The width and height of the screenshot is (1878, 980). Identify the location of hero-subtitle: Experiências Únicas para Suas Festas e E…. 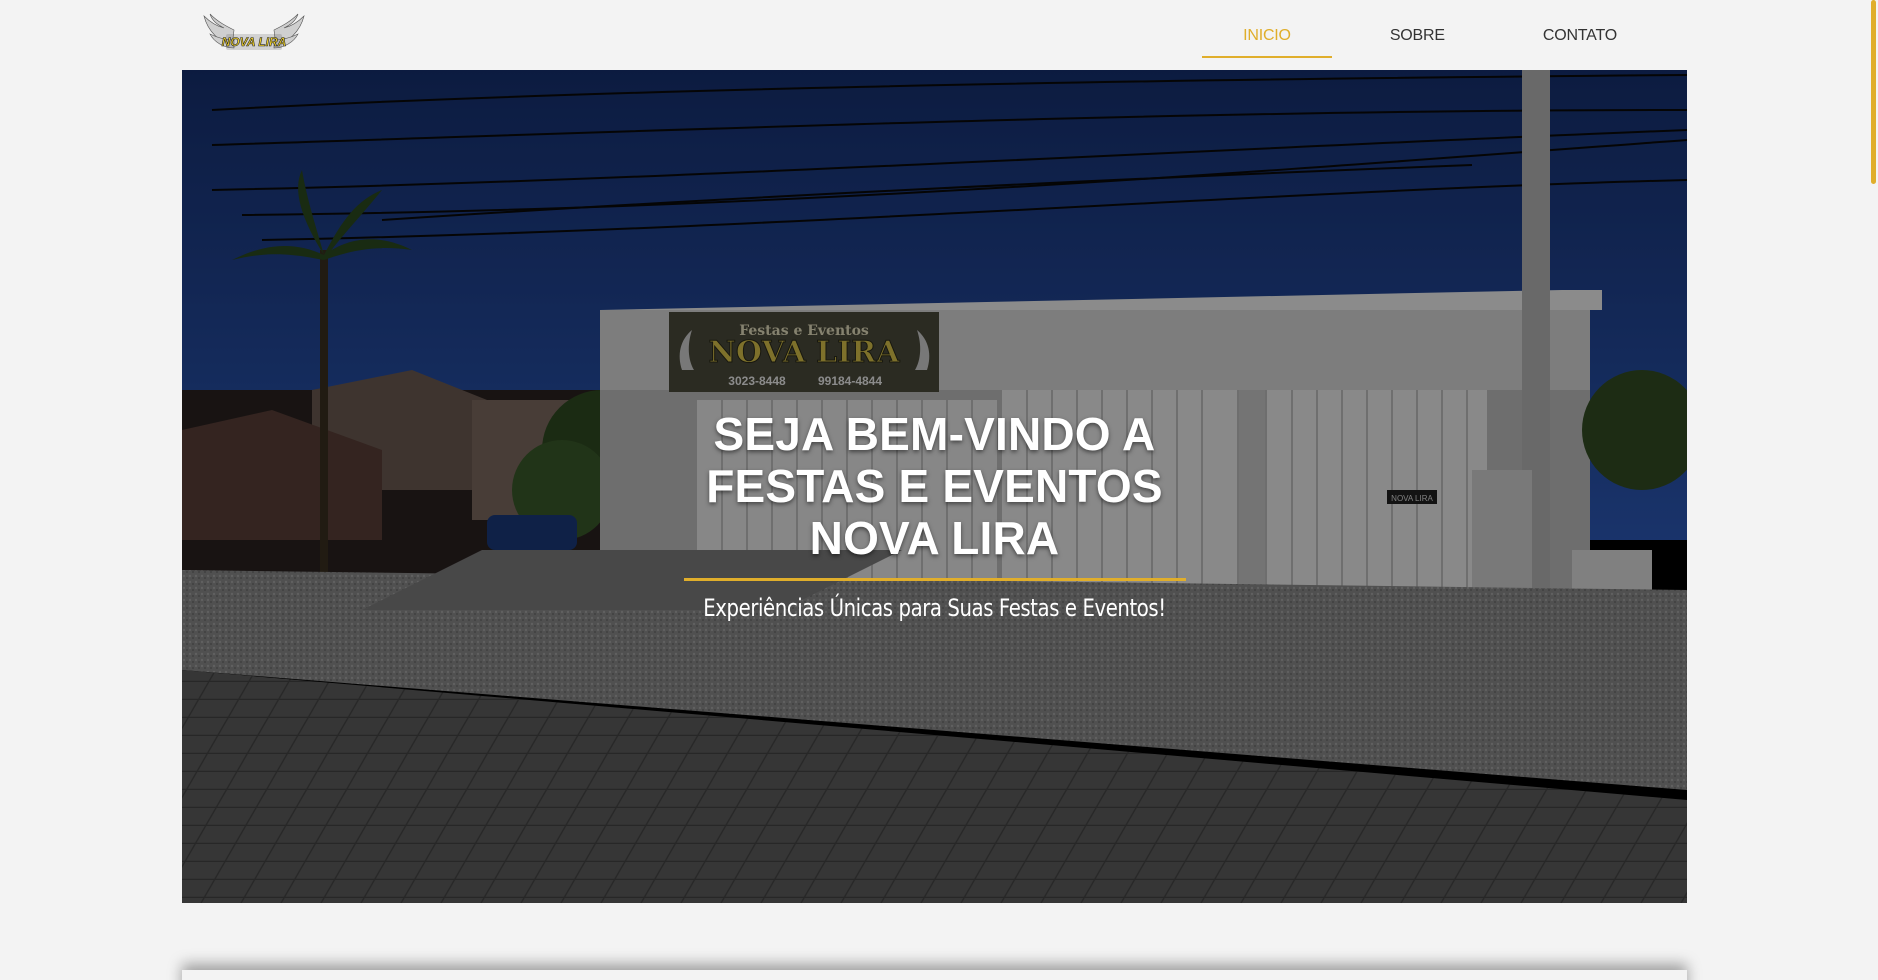
(934, 608).